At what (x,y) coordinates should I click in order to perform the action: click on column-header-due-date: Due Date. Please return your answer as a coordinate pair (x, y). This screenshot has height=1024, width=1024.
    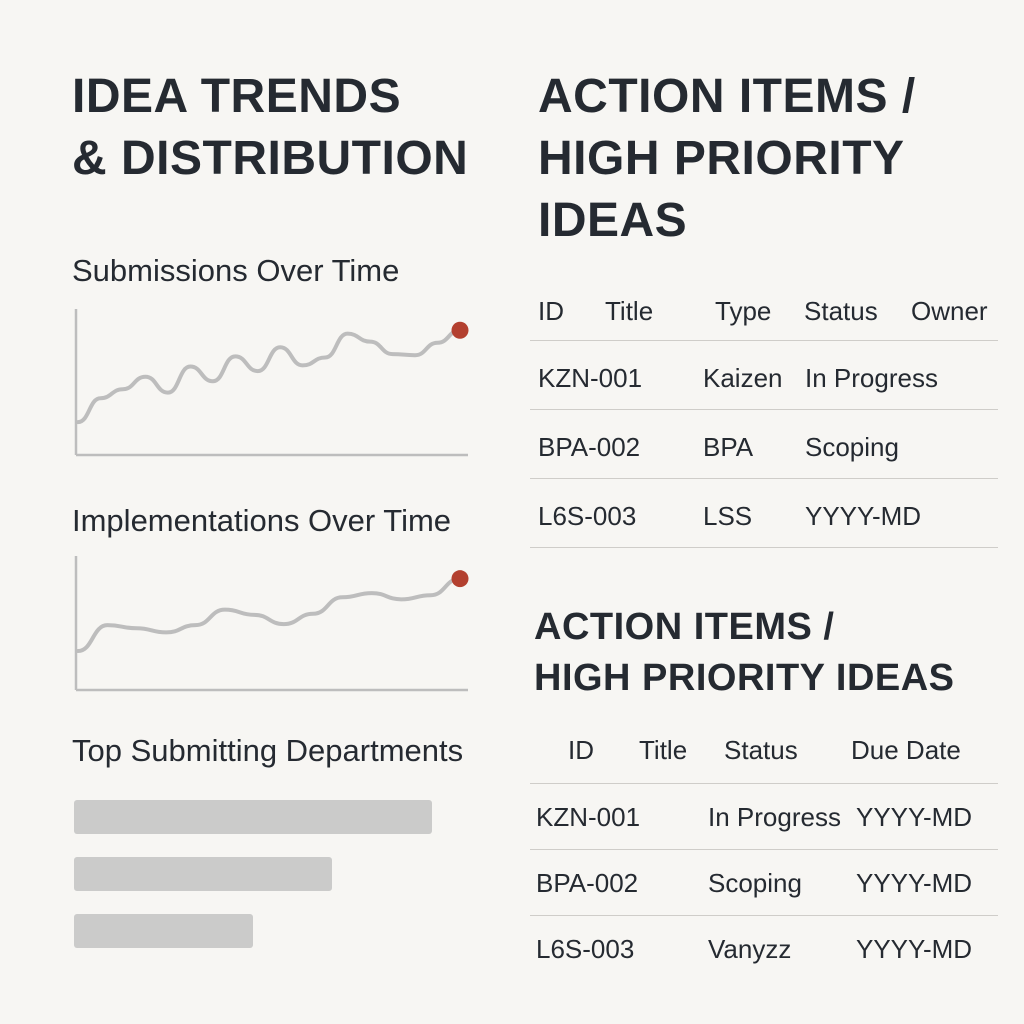
    Looking at the image, I should click on (906, 750).